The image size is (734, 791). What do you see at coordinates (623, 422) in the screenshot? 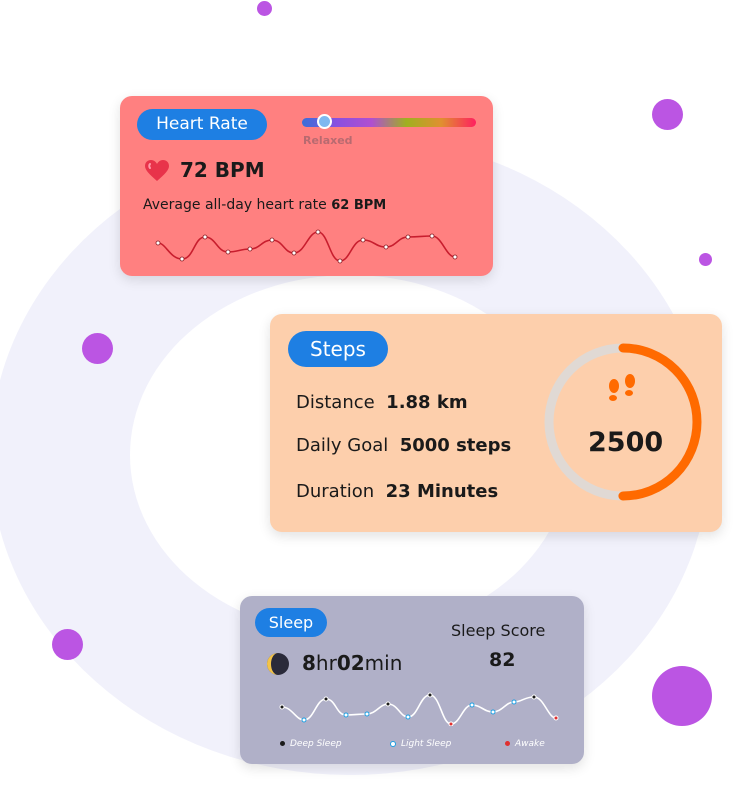
I see `steps-progress-ring` at bounding box center [623, 422].